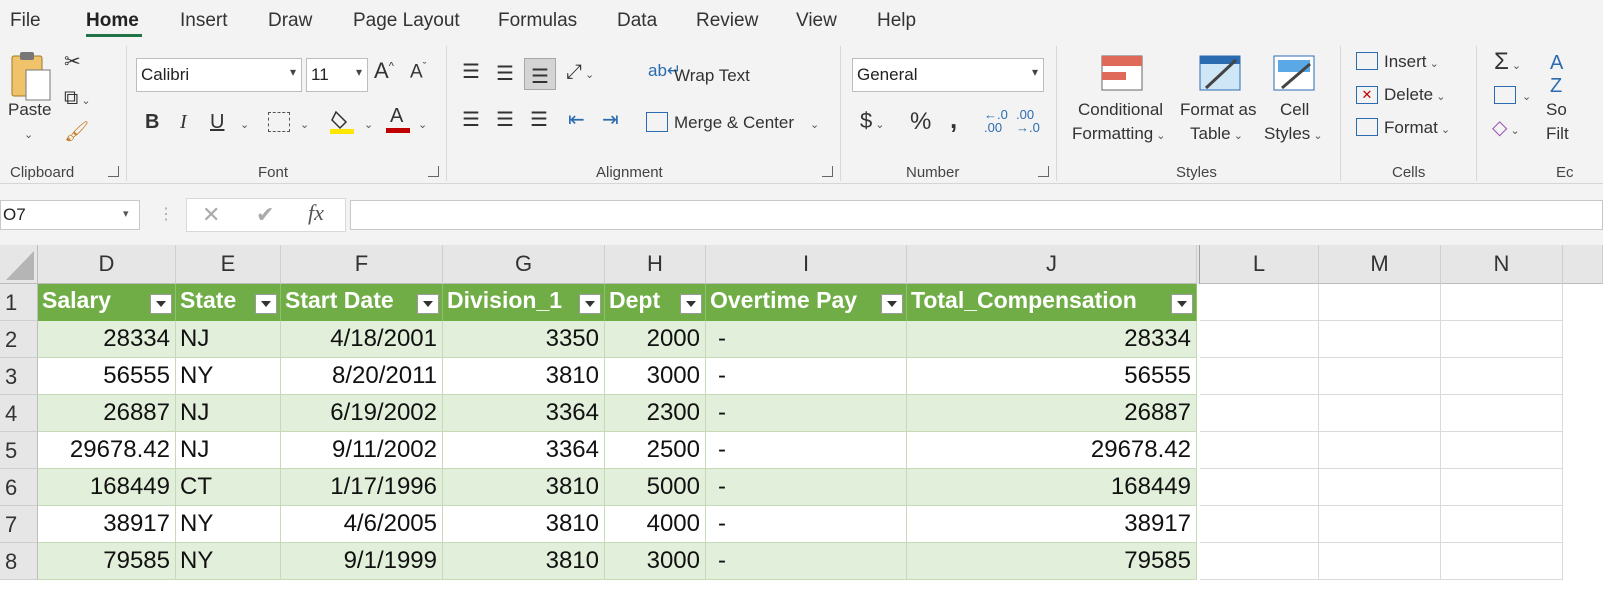 This screenshot has height=594, width=1603. What do you see at coordinates (524, 264) in the screenshot?
I see `column-header-g: G` at bounding box center [524, 264].